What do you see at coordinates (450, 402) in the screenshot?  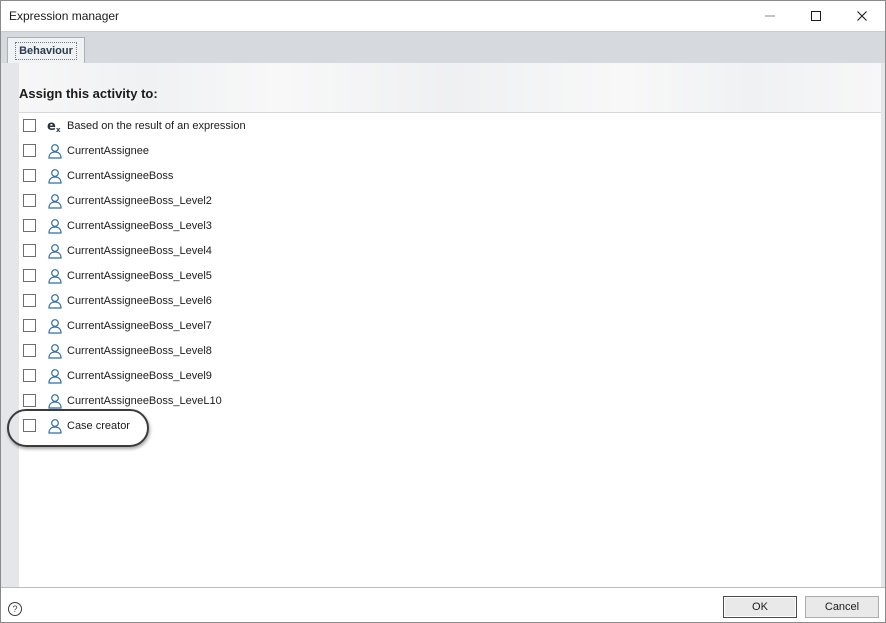 I see `list-item-boss-level10: CurrentAssigneeBoss_LeveL10` at bounding box center [450, 402].